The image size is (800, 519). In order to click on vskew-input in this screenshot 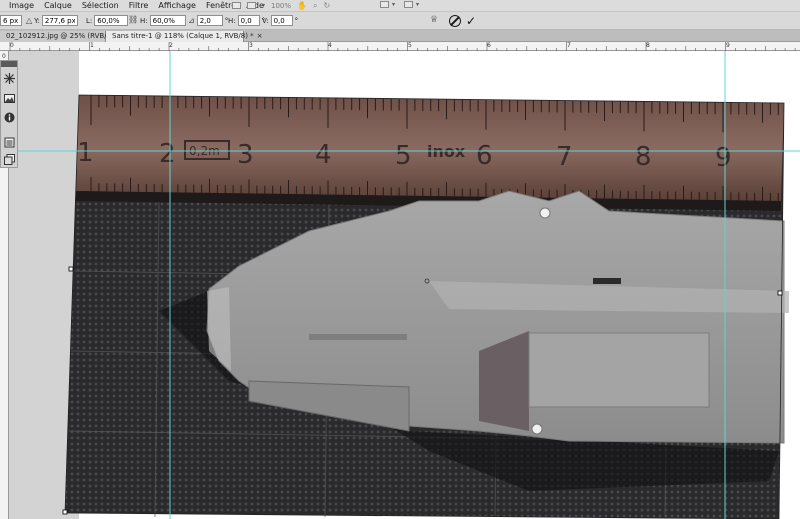, I will do `click(281, 20)`.